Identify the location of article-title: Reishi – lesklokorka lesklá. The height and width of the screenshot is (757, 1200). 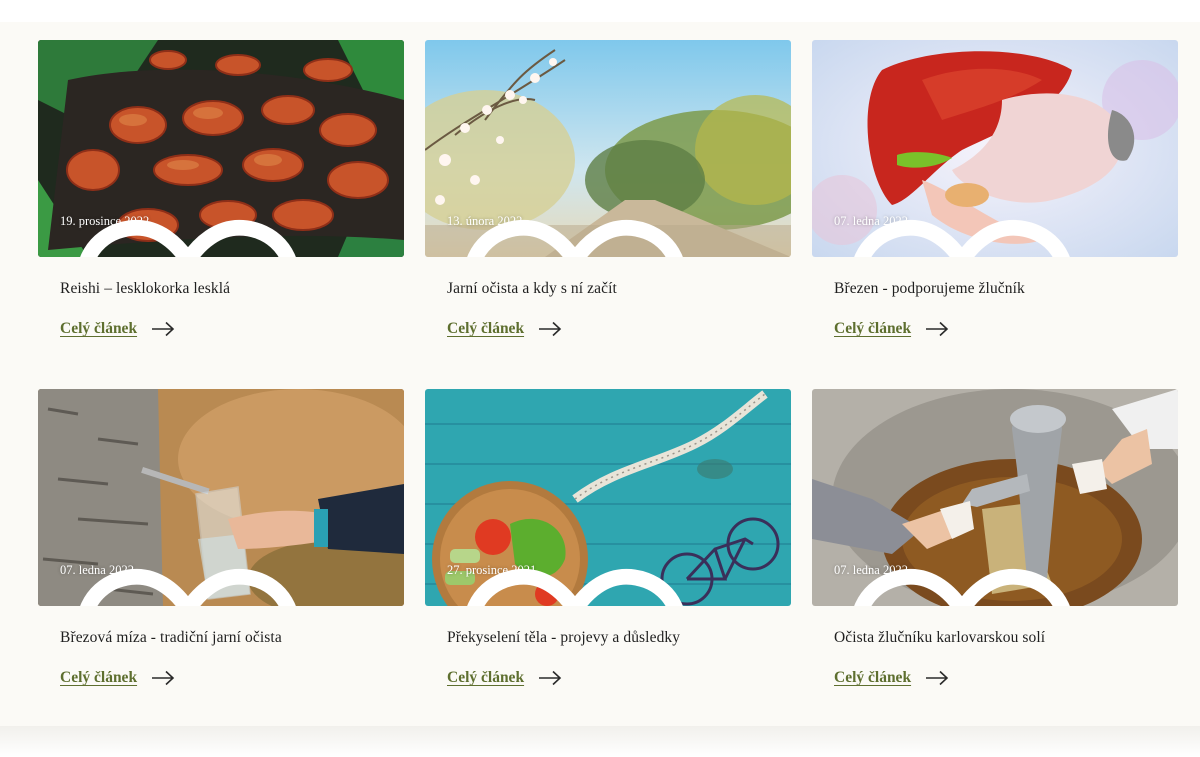
(145, 289).